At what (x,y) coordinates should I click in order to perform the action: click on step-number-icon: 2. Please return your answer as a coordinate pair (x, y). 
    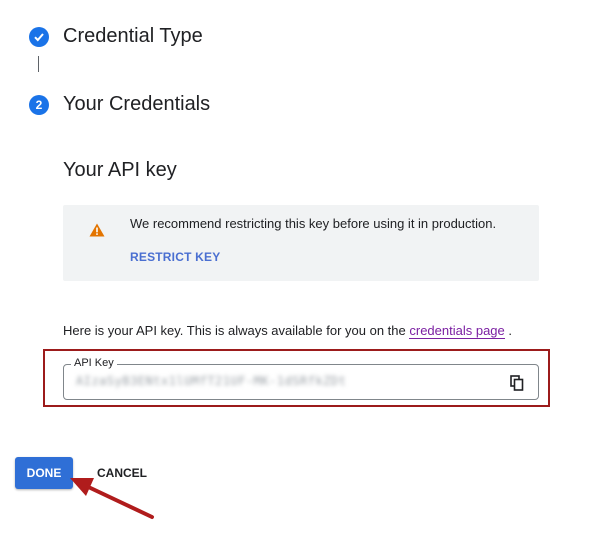
    Looking at the image, I should click on (39, 105).